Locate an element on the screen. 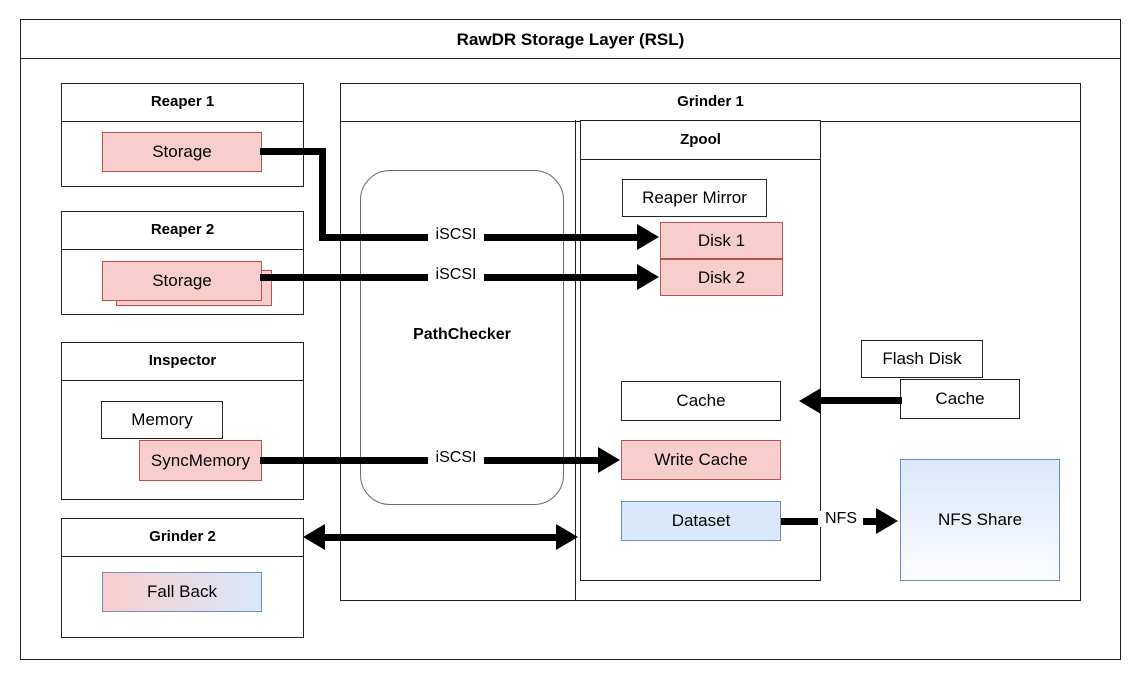 This screenshot has height=681, width=1141. flash-disk-cache: Cache is located at coordinates (960, 399).